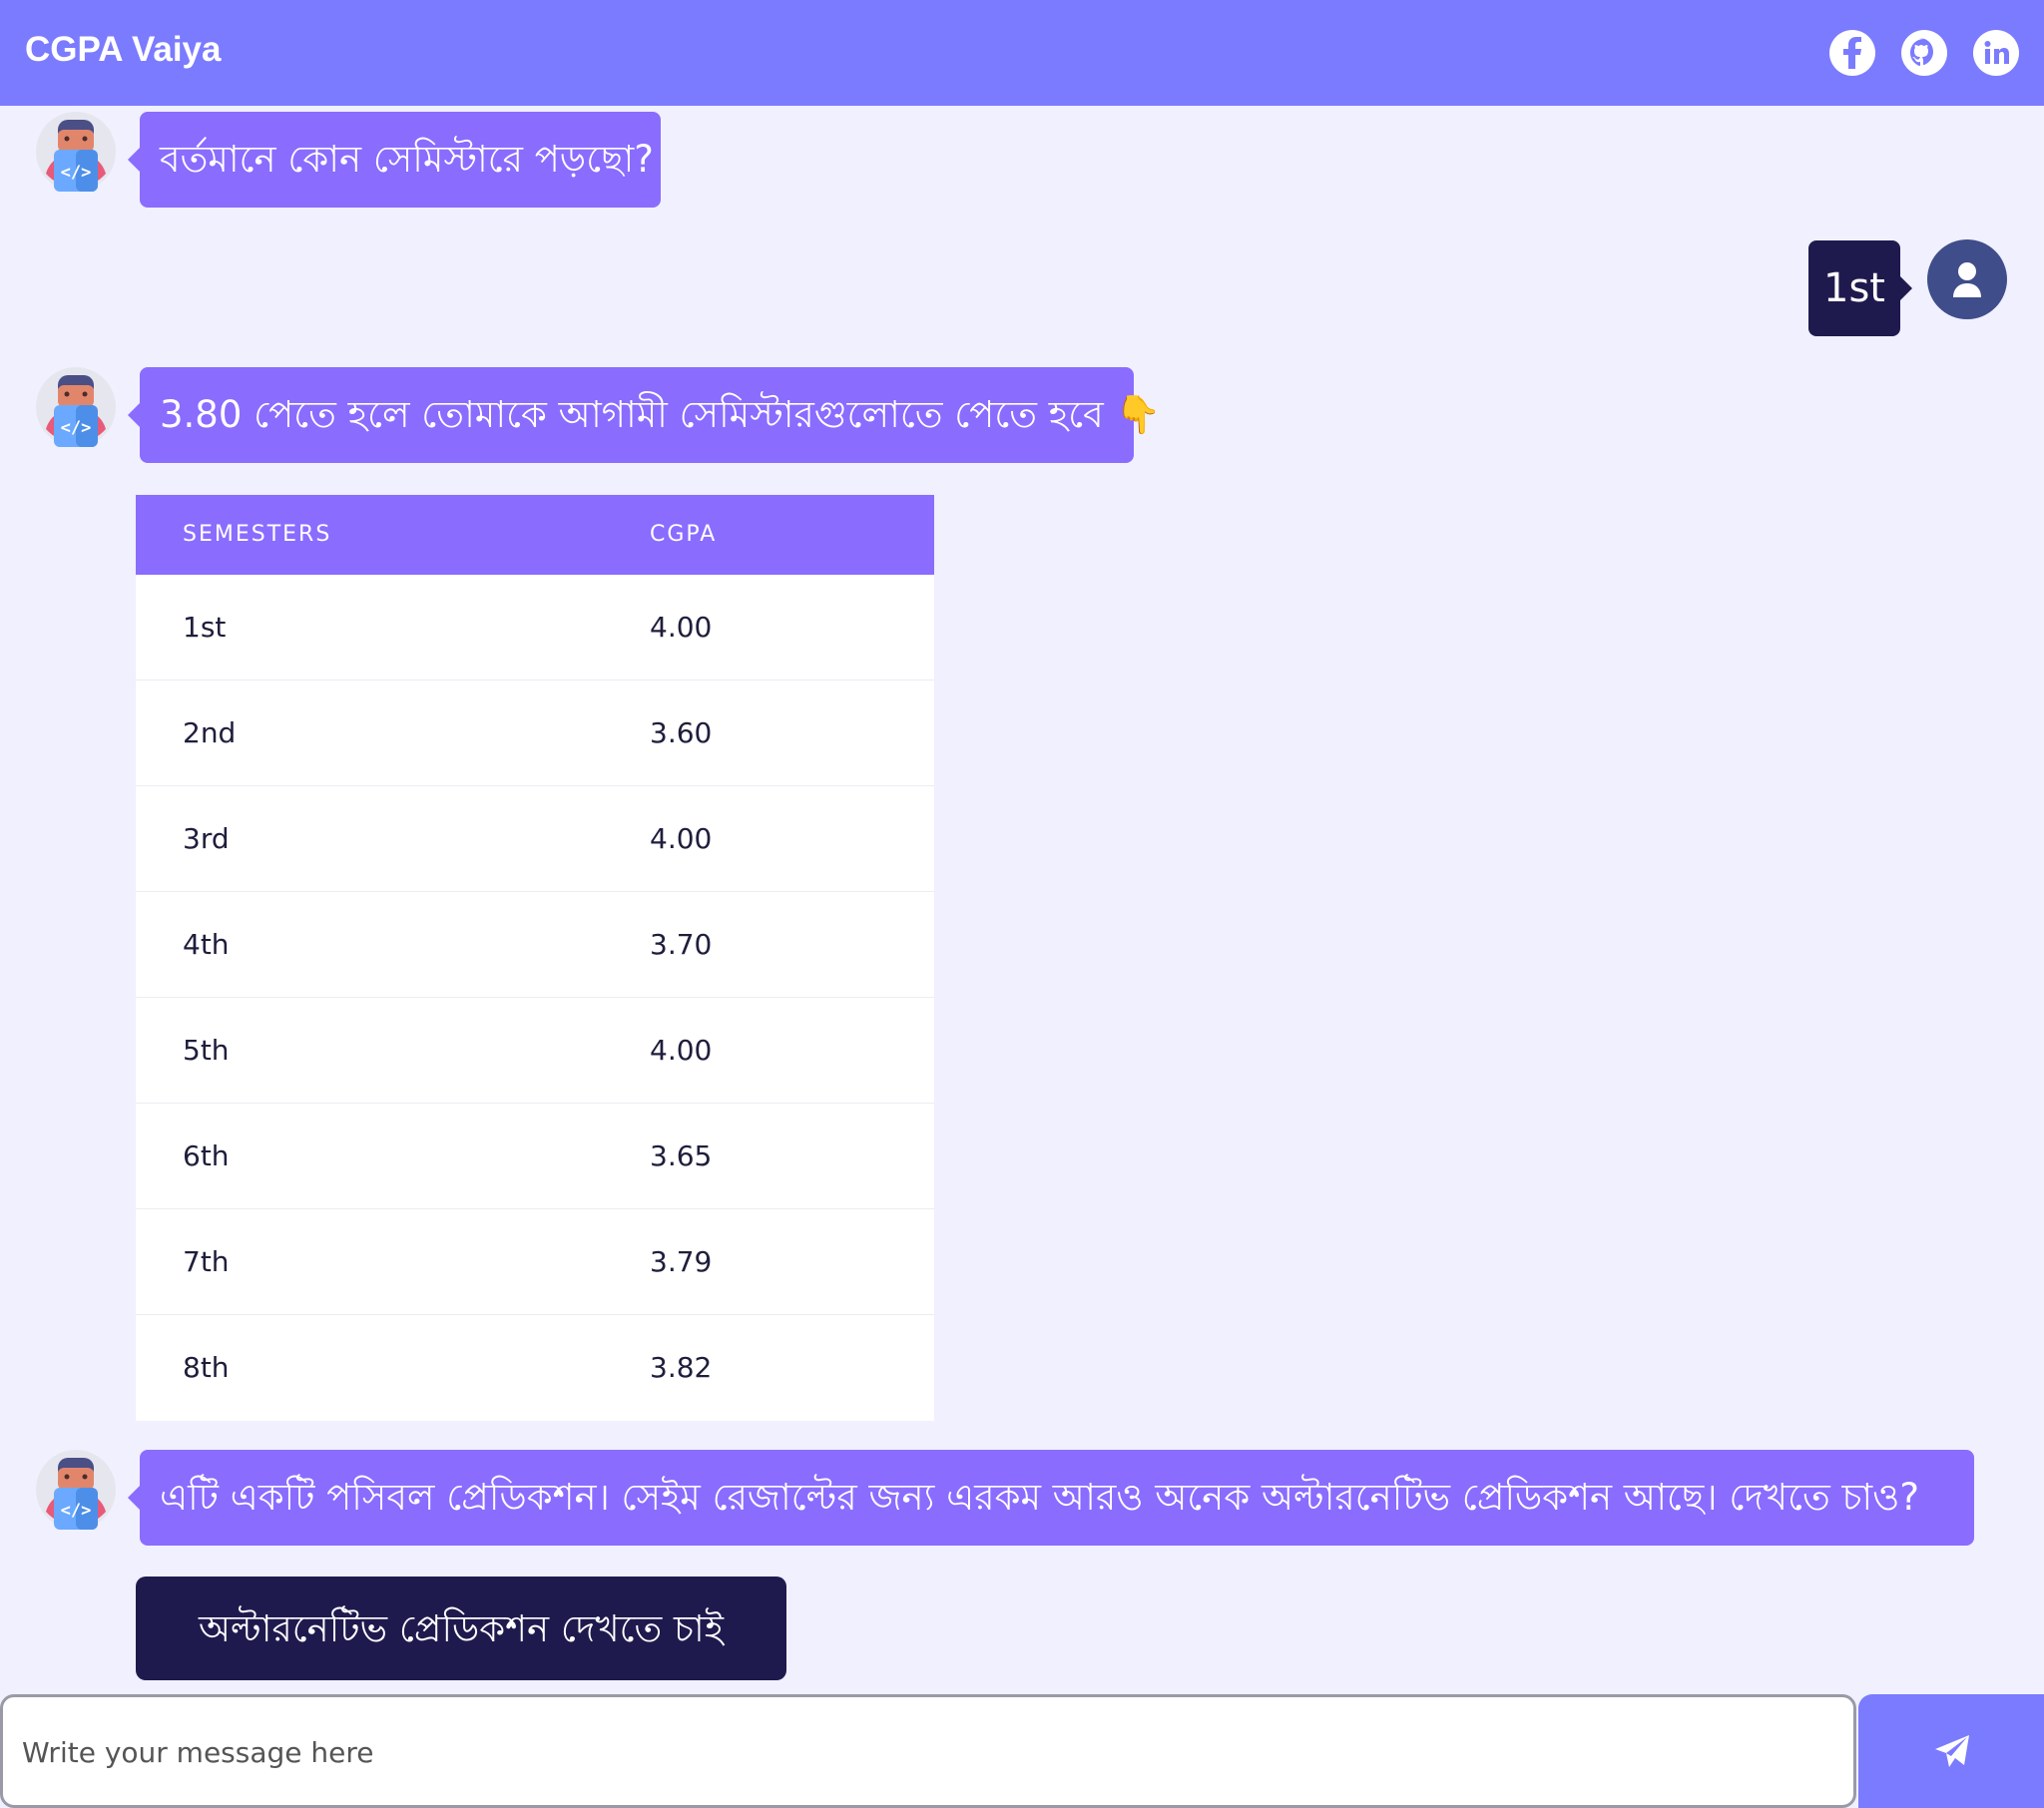 The width and height of the screenshot is (2044, 1808). Describe the element at coordinates (681, 1261) in the screenshot. I see `cgpa-cell: 3.79` at that location.